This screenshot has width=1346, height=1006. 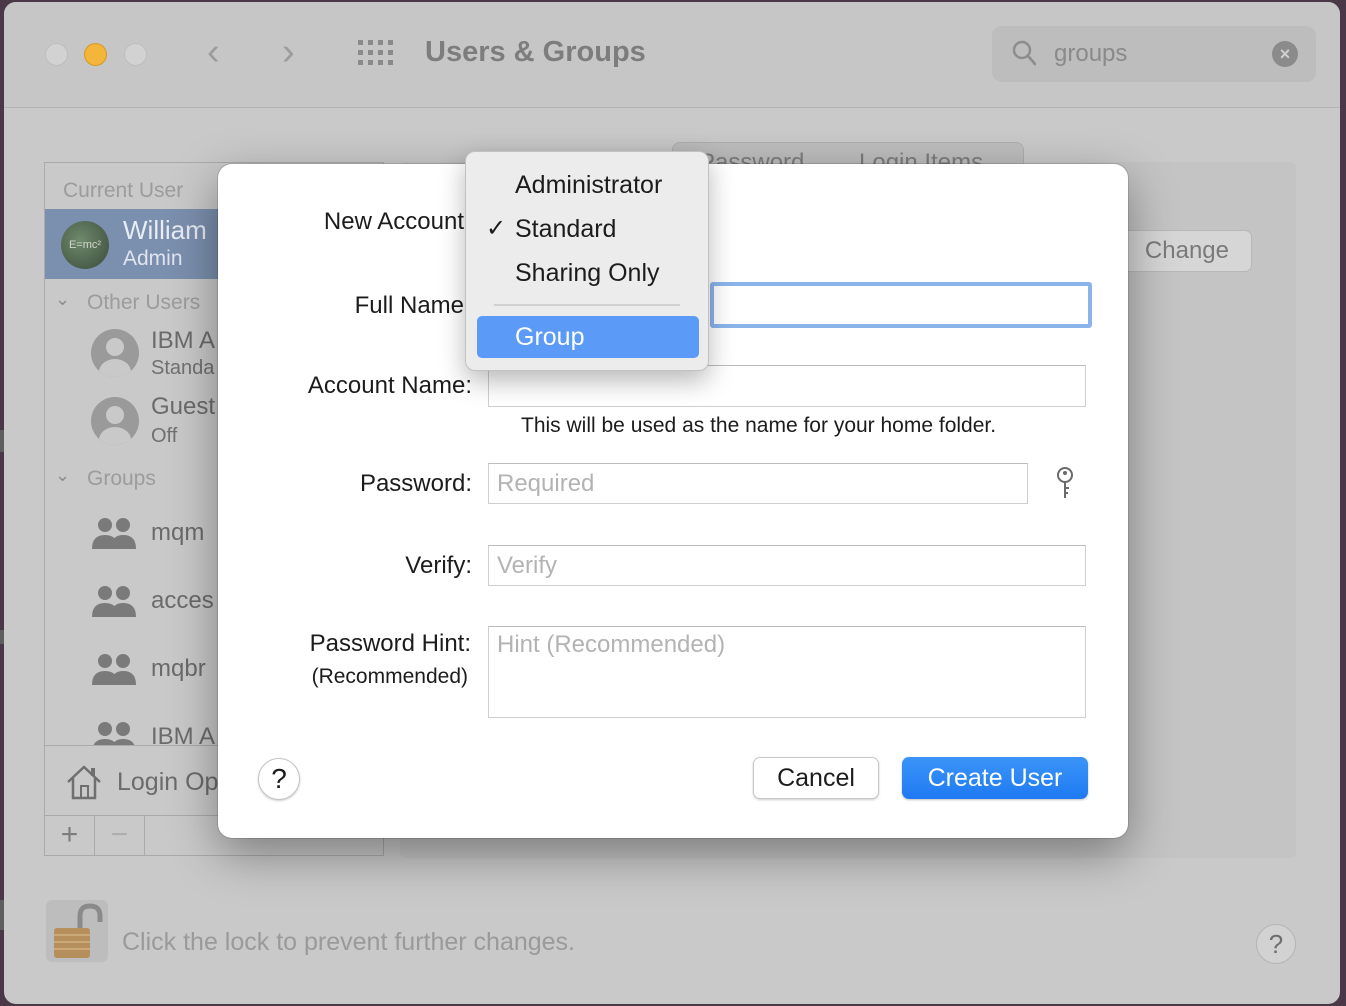 What do you see at coordinates (389, 676) in the screenshot?
I see `password-hint-sublabel: (Recommended)` at bounding box center [389, 676].